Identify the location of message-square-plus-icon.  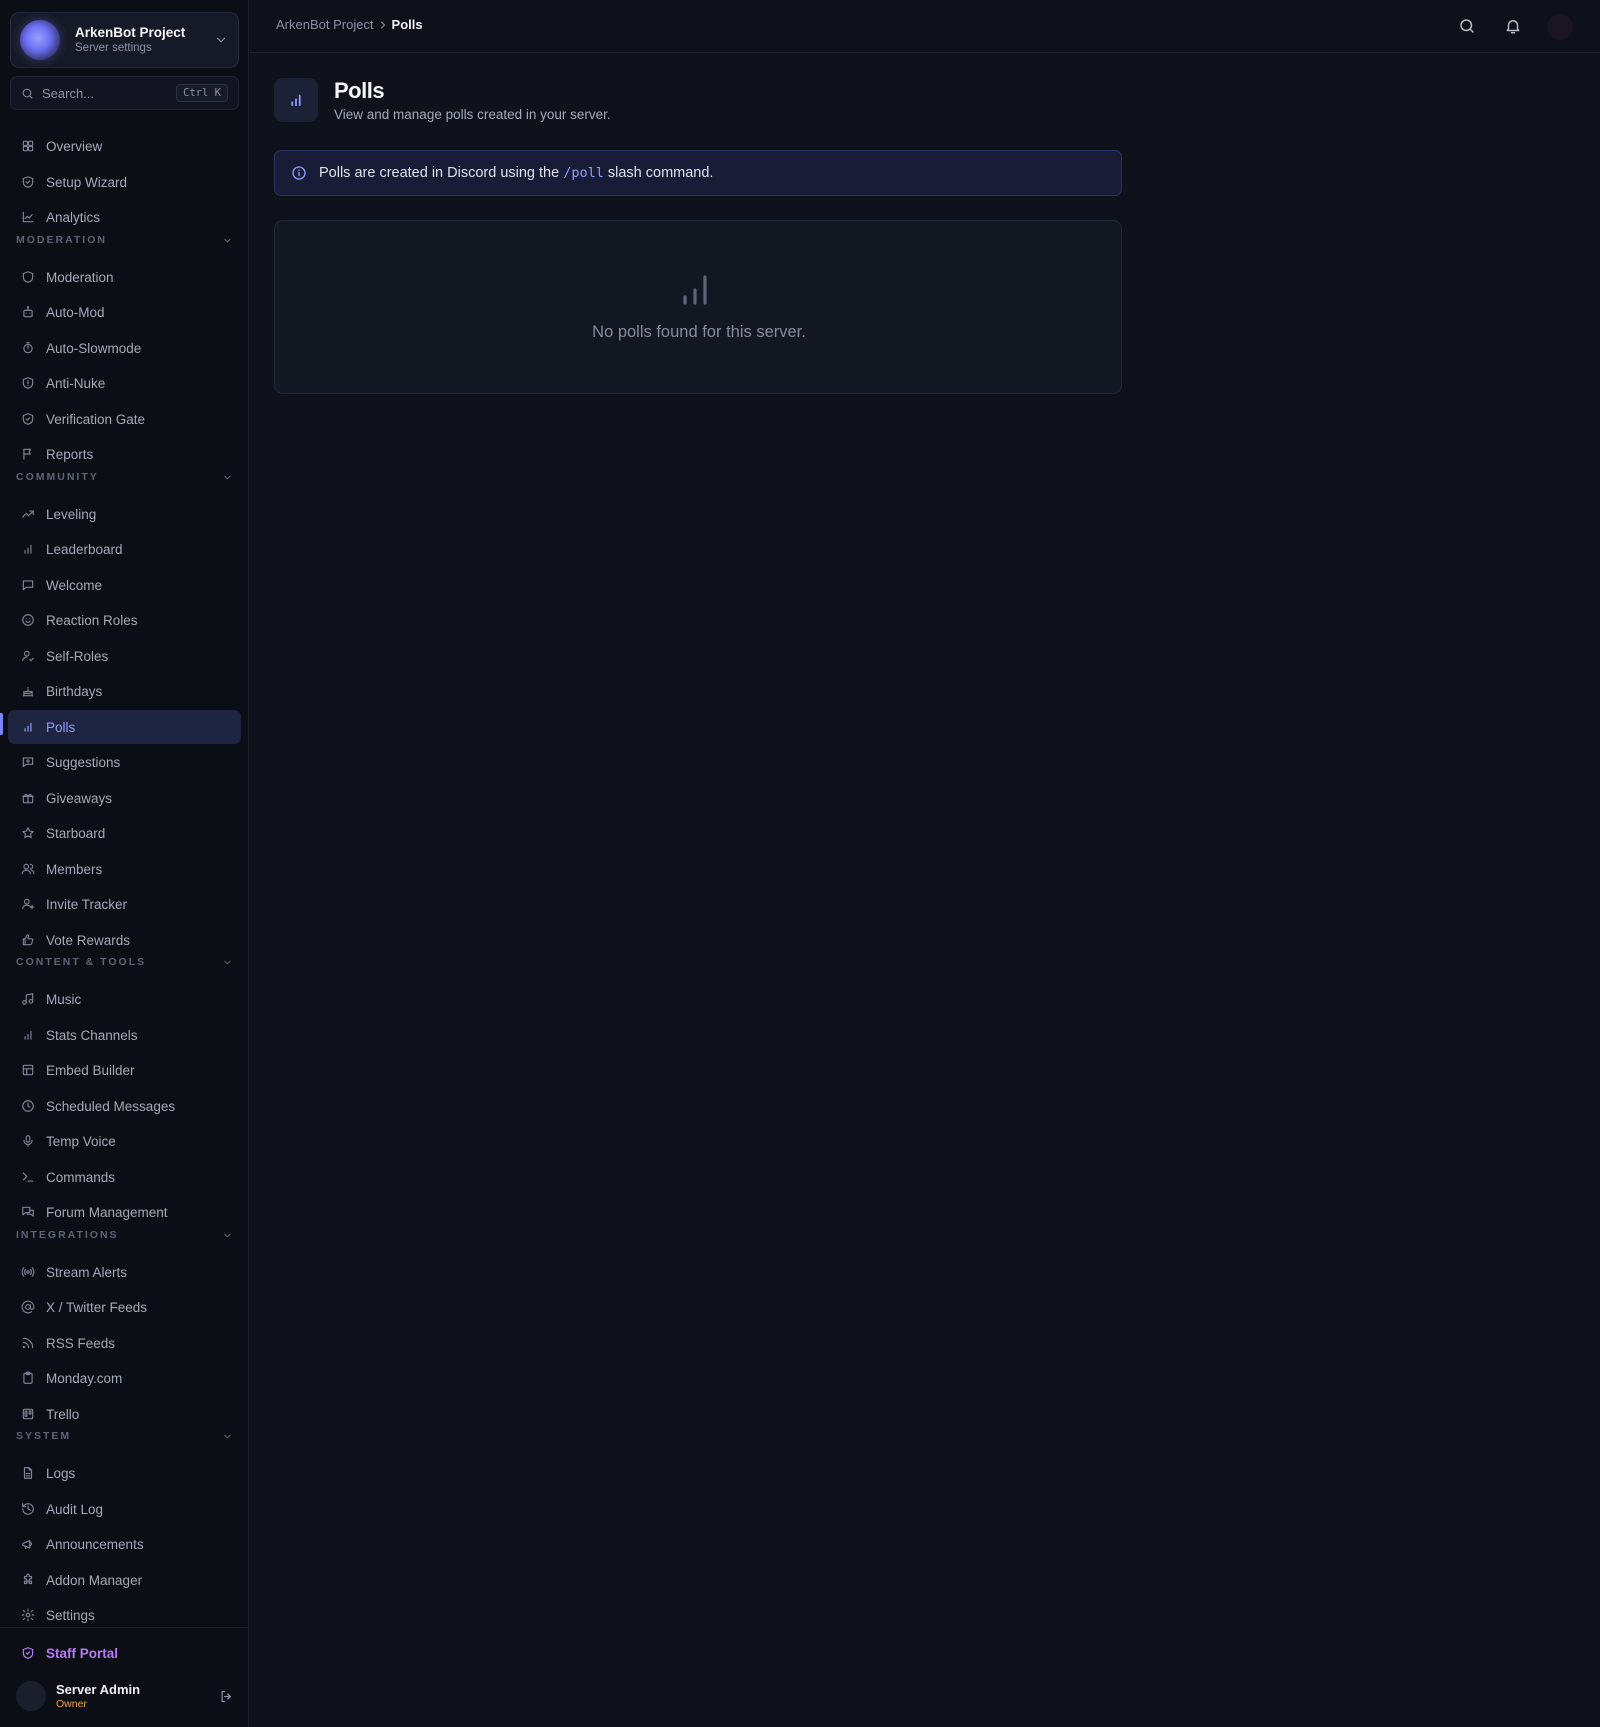
(28, 762).